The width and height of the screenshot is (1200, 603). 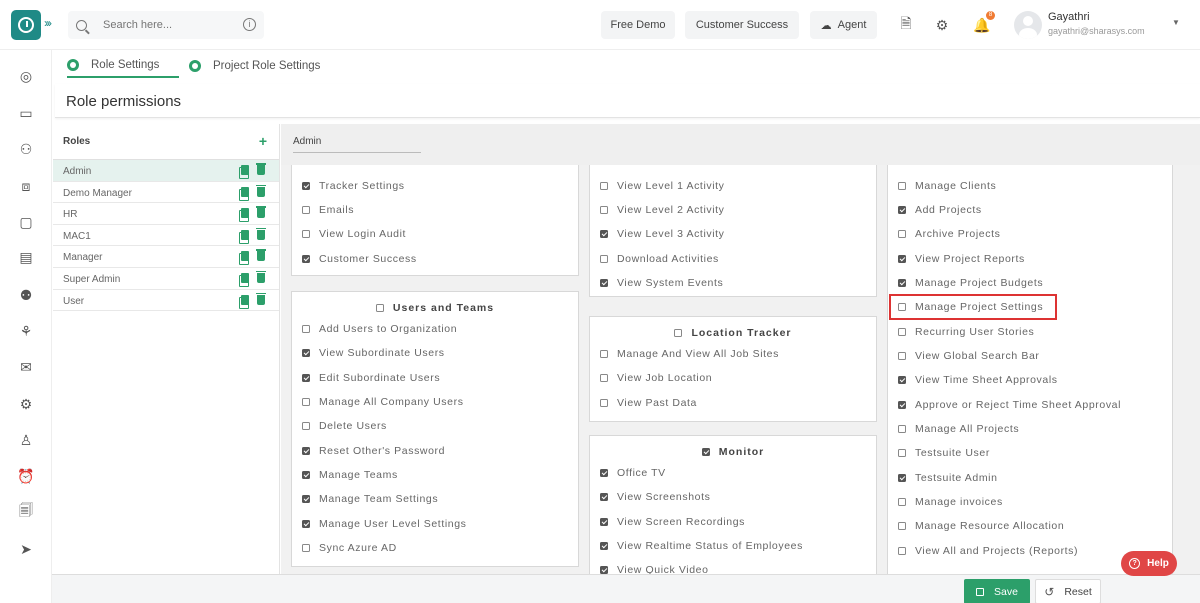 I want to click on team-icon: ⚘, so click(x=26, y=331).